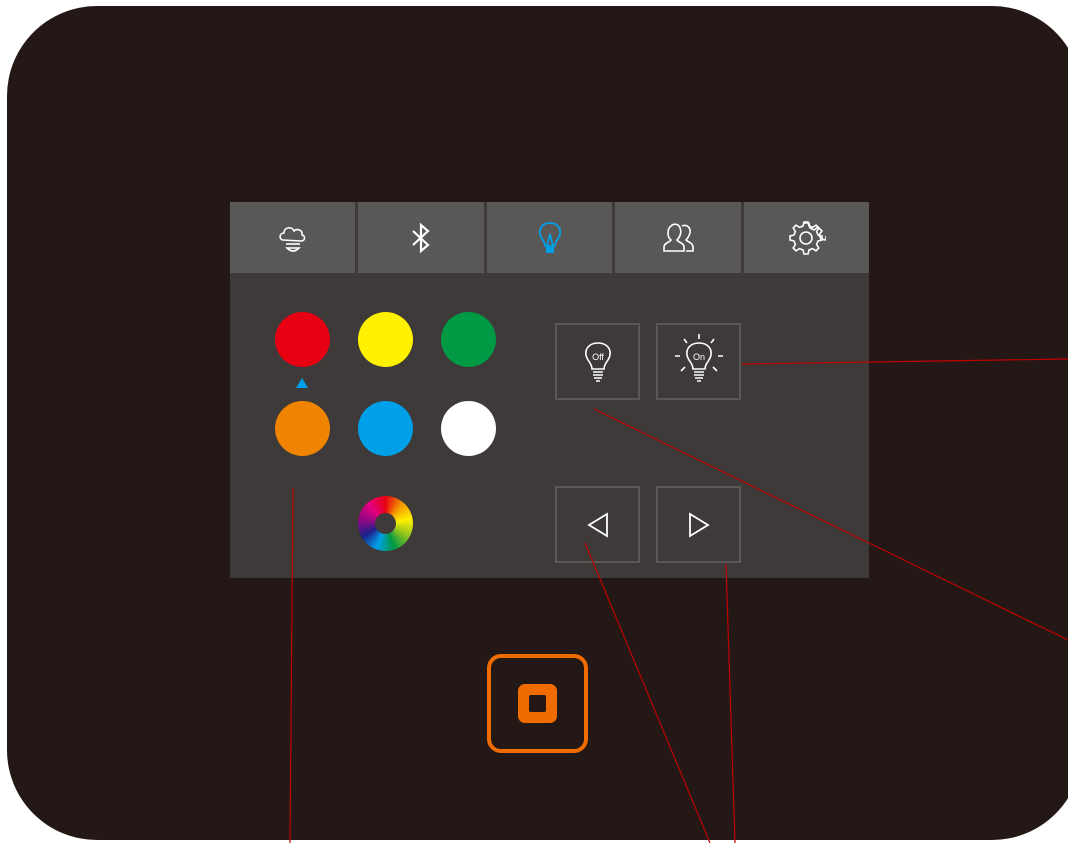 The width and height of the screenshot is (1068, 843). Describe the element at coordinates (291, 665) in the screenshot. I see `callout-line-colors` at that location.